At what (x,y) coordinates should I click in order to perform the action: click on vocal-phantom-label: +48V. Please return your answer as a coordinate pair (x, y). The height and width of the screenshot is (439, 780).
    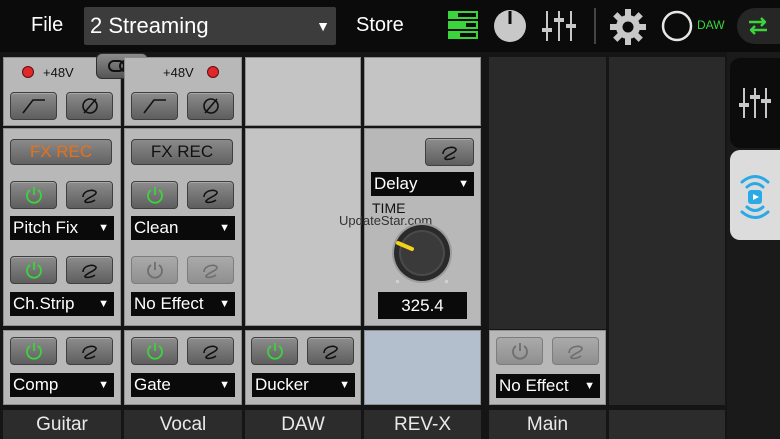
    Looking at the image, I should click on (178, 72).